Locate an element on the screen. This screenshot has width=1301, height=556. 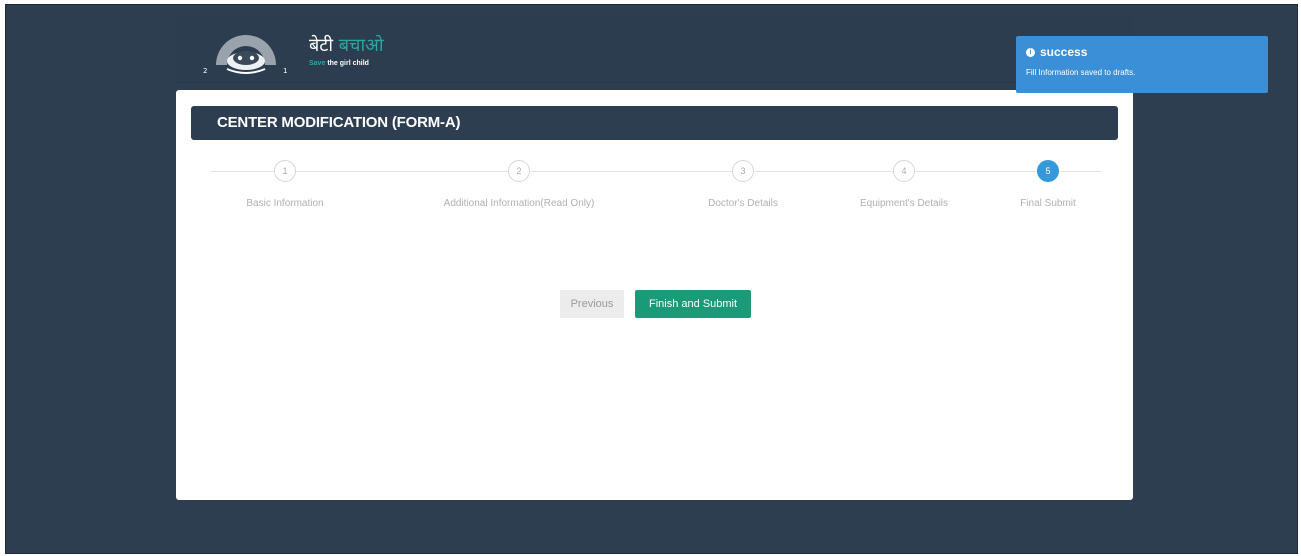
svg-text: 1 is located at coordinates (285, 71).